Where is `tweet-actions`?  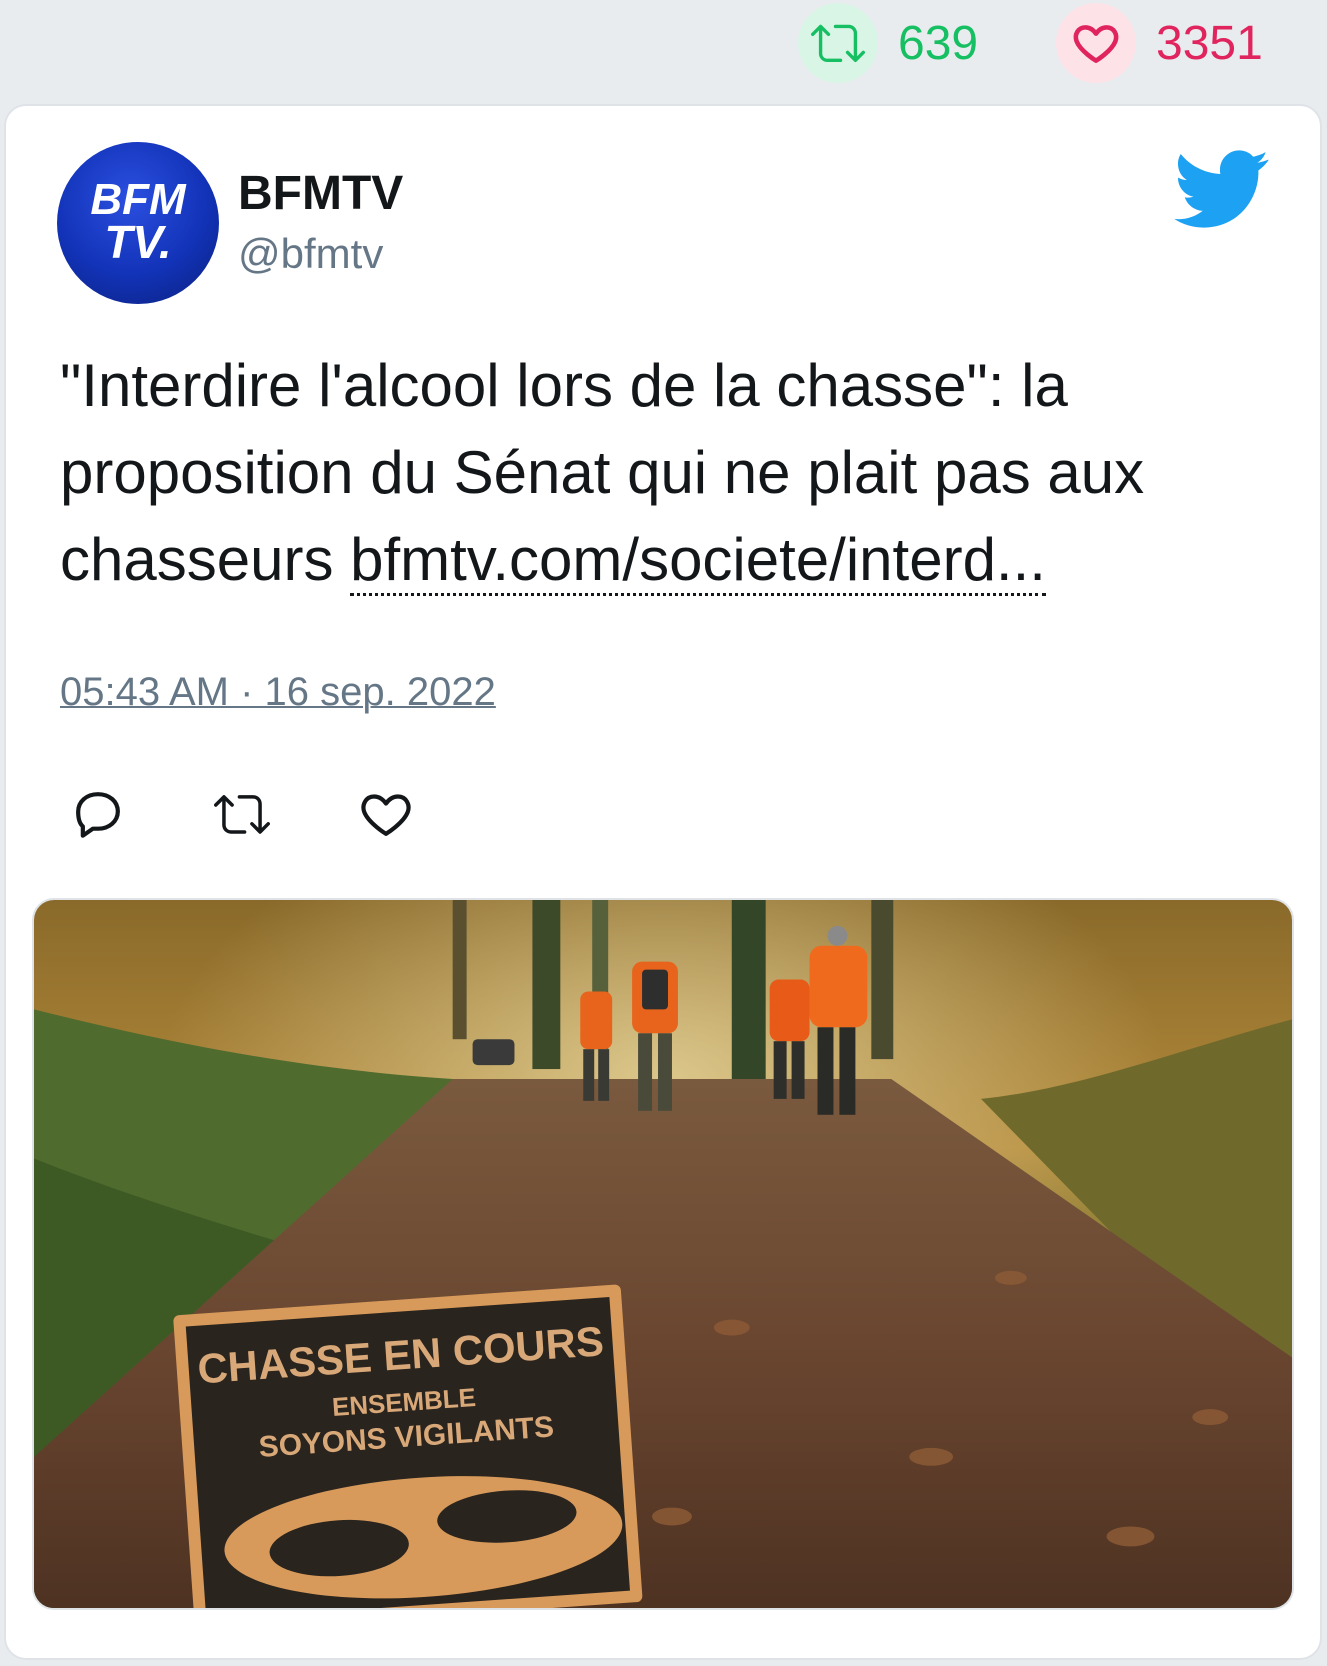 tweet-actions is located at coordinates (270, 816).